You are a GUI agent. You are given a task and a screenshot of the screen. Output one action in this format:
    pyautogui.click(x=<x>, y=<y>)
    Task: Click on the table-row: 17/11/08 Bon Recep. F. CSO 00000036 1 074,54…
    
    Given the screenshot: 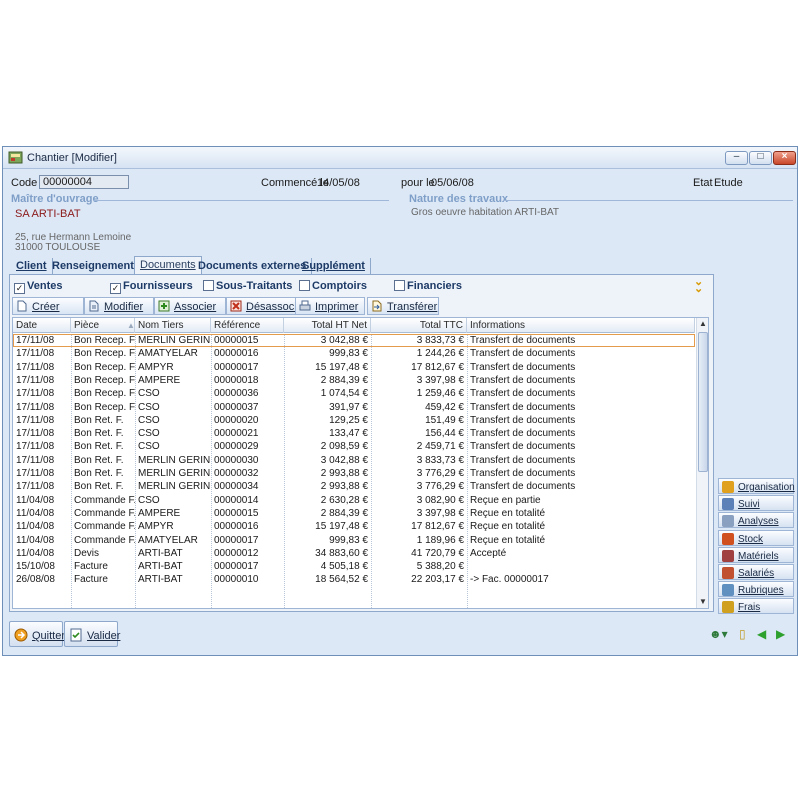 What is the action you would take?
    pyautogui.click(x=354, y=393)
    